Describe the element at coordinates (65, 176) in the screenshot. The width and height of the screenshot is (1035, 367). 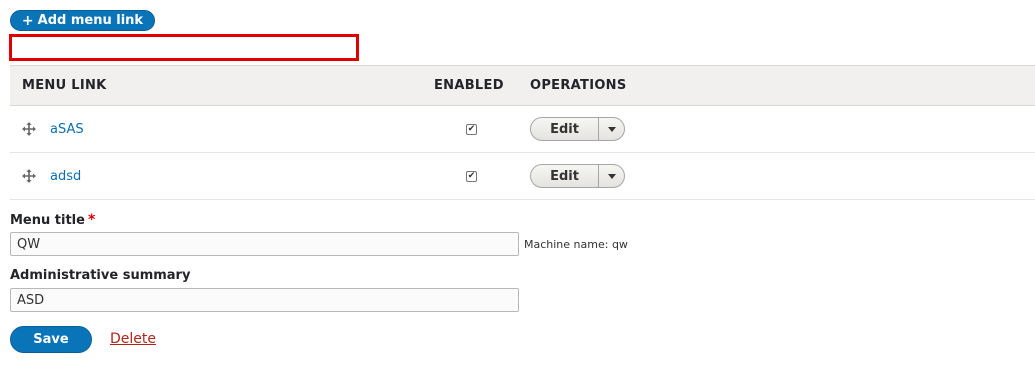
I see `menu-link-title: adsd` at that location.